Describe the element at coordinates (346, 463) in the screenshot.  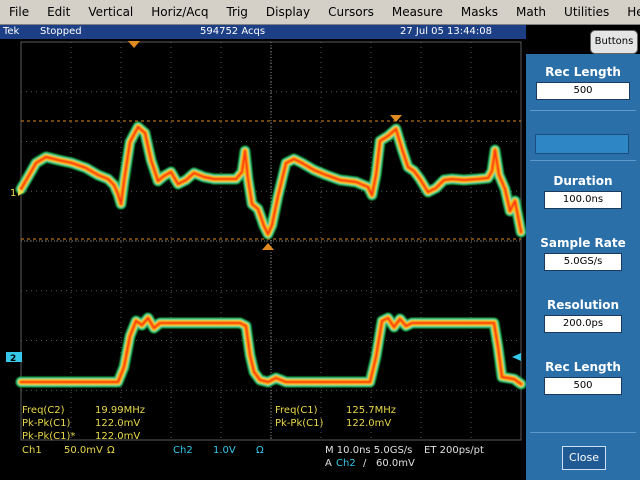
I see `trigger-source: Ch2` at that location.